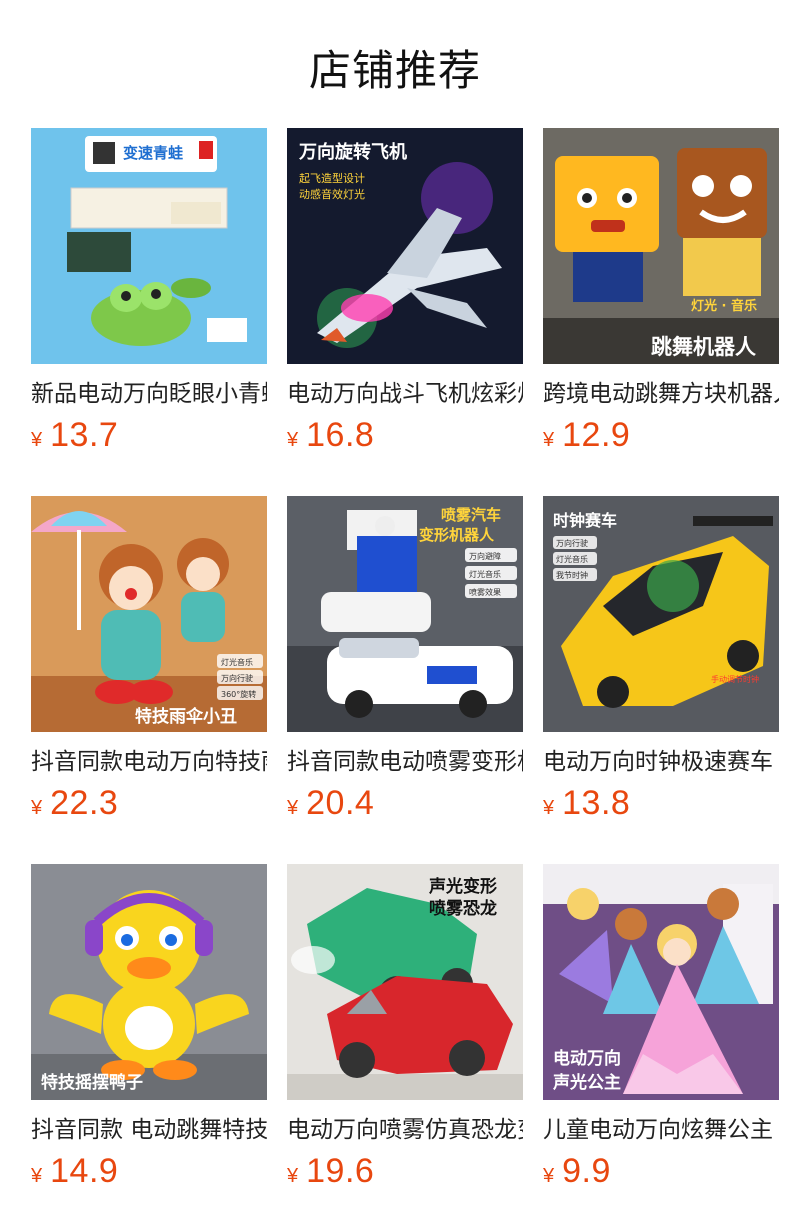 The width and height of the screenshot is (790, 1232). I want to click on product-title: 电动万向时钟极速赛车, so click(661, 762).